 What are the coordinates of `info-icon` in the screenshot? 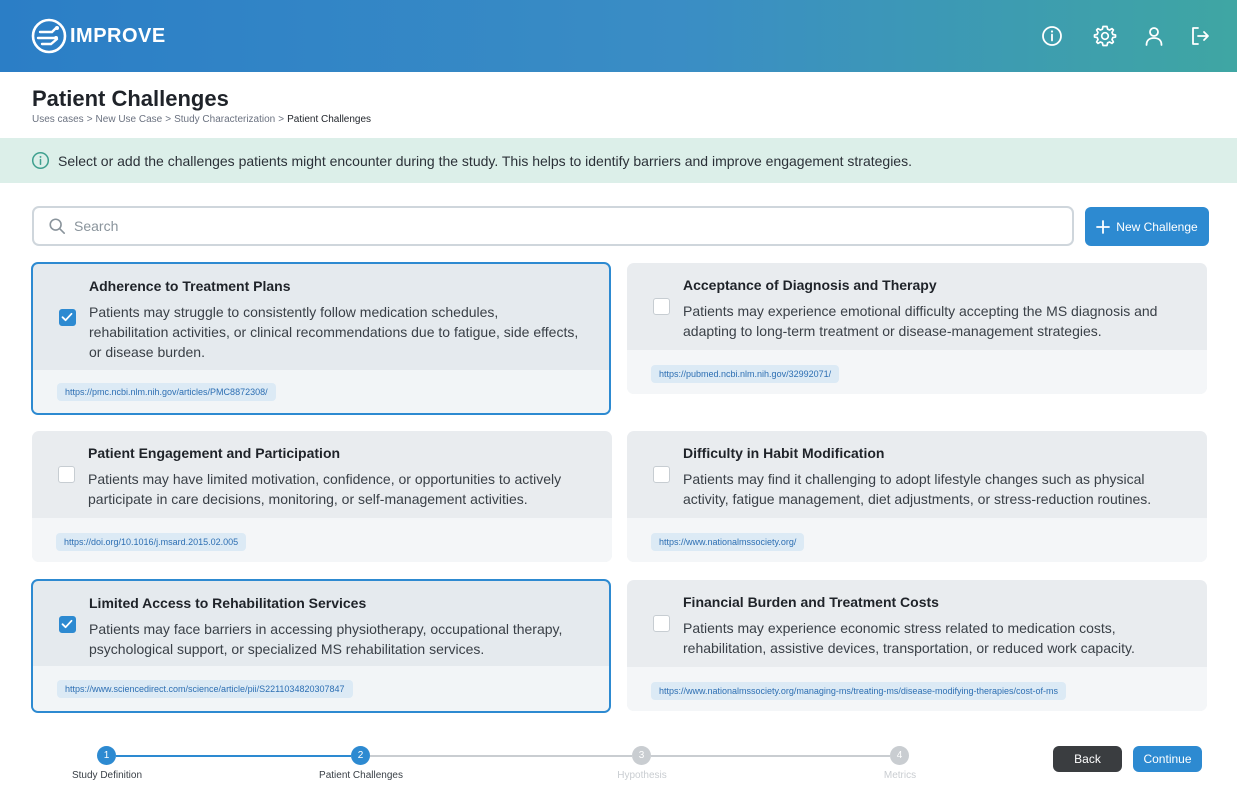 It's located at (1052, 36).